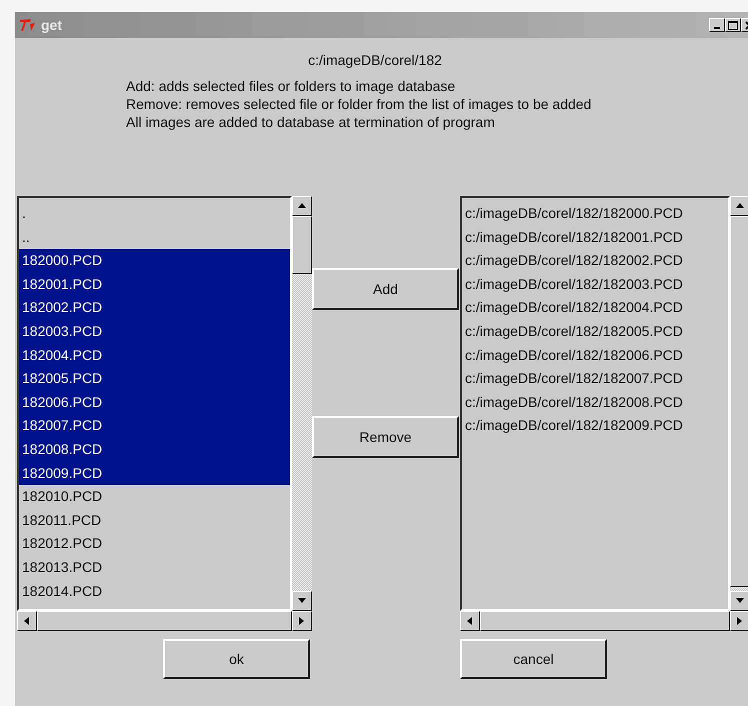 This screenshot has width=748, height=706. I want to click on file-list-item: 182005.PCD, so click(154, 379).